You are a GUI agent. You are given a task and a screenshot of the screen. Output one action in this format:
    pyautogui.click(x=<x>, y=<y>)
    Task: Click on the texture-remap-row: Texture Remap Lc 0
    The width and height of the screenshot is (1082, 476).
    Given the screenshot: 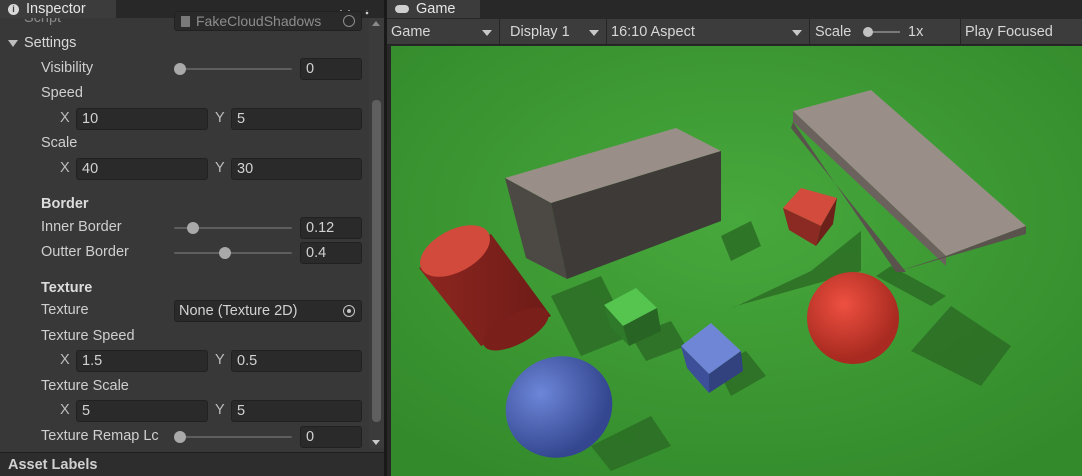 What is the action you would take?
    pyautogui.click(x=183, y=437)
    